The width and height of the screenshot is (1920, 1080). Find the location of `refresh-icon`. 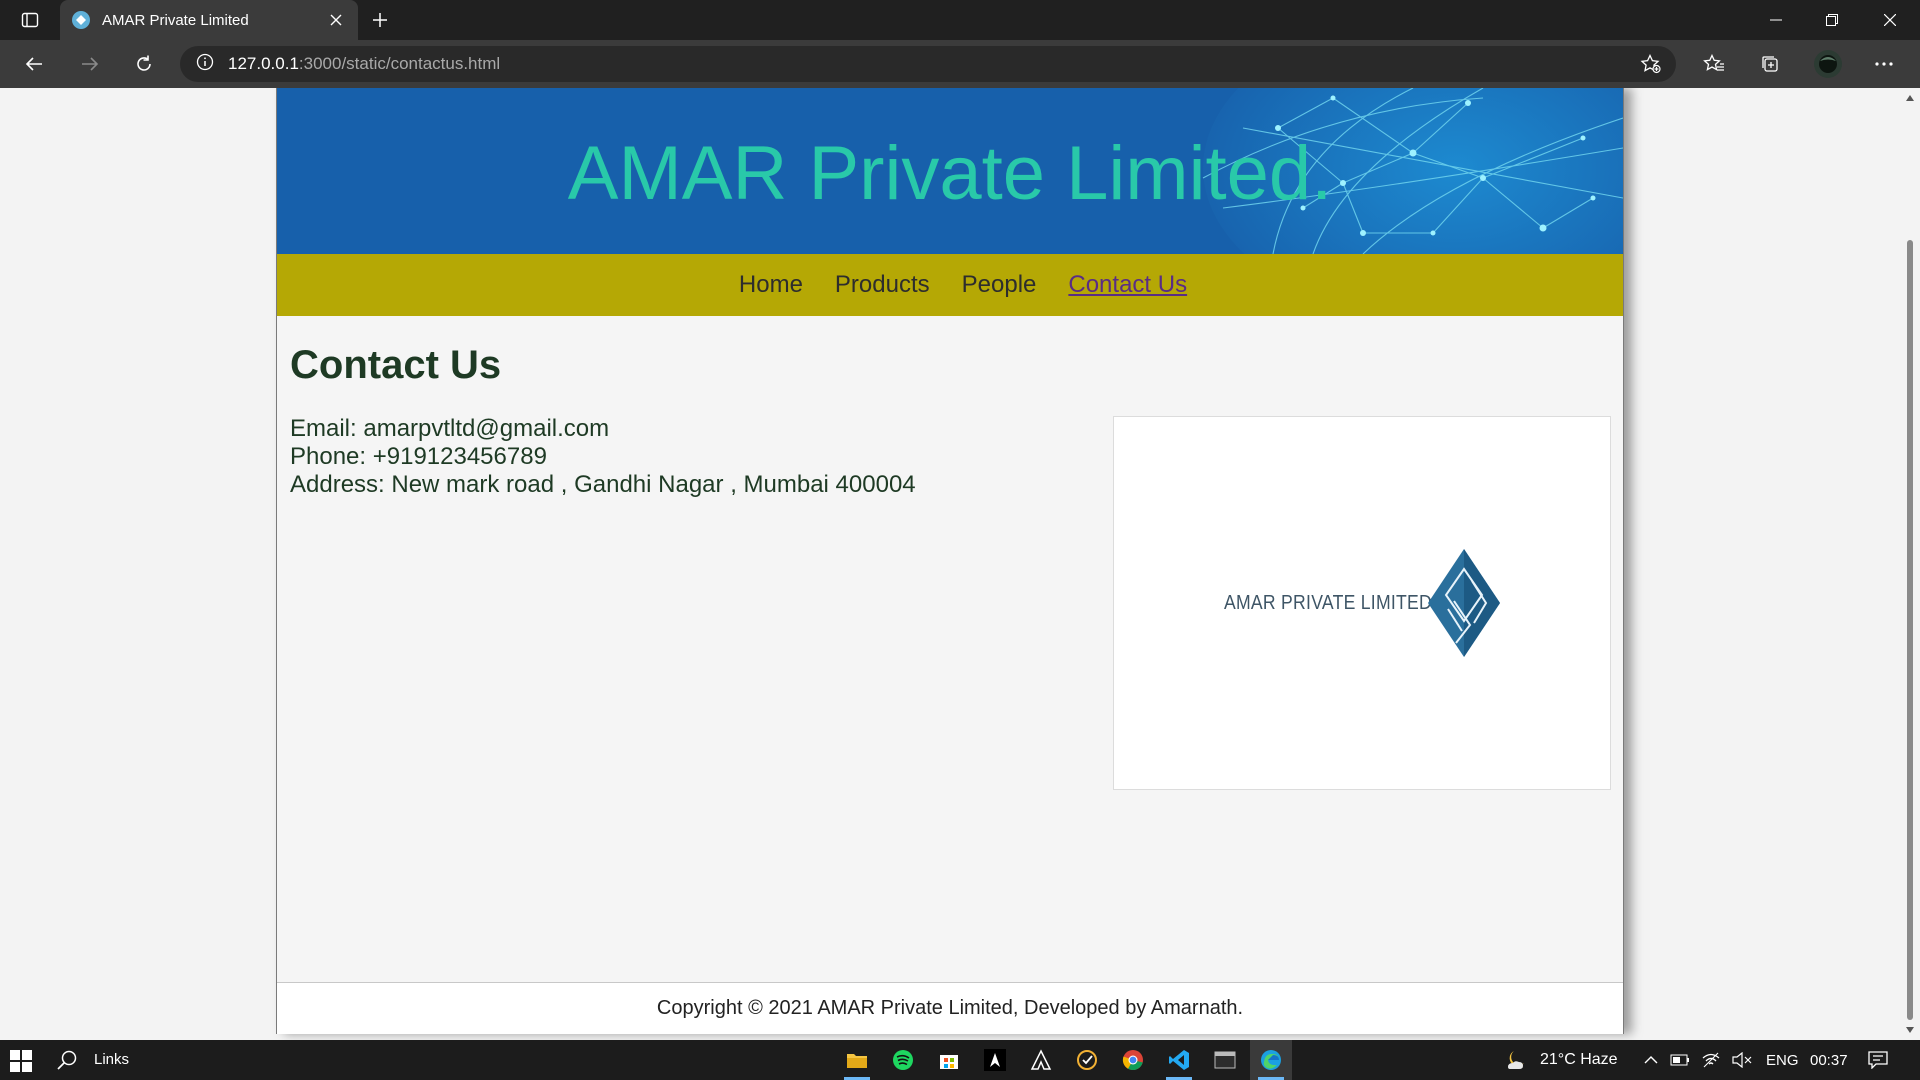

refresh-icon is located at coordinates (144, 64).